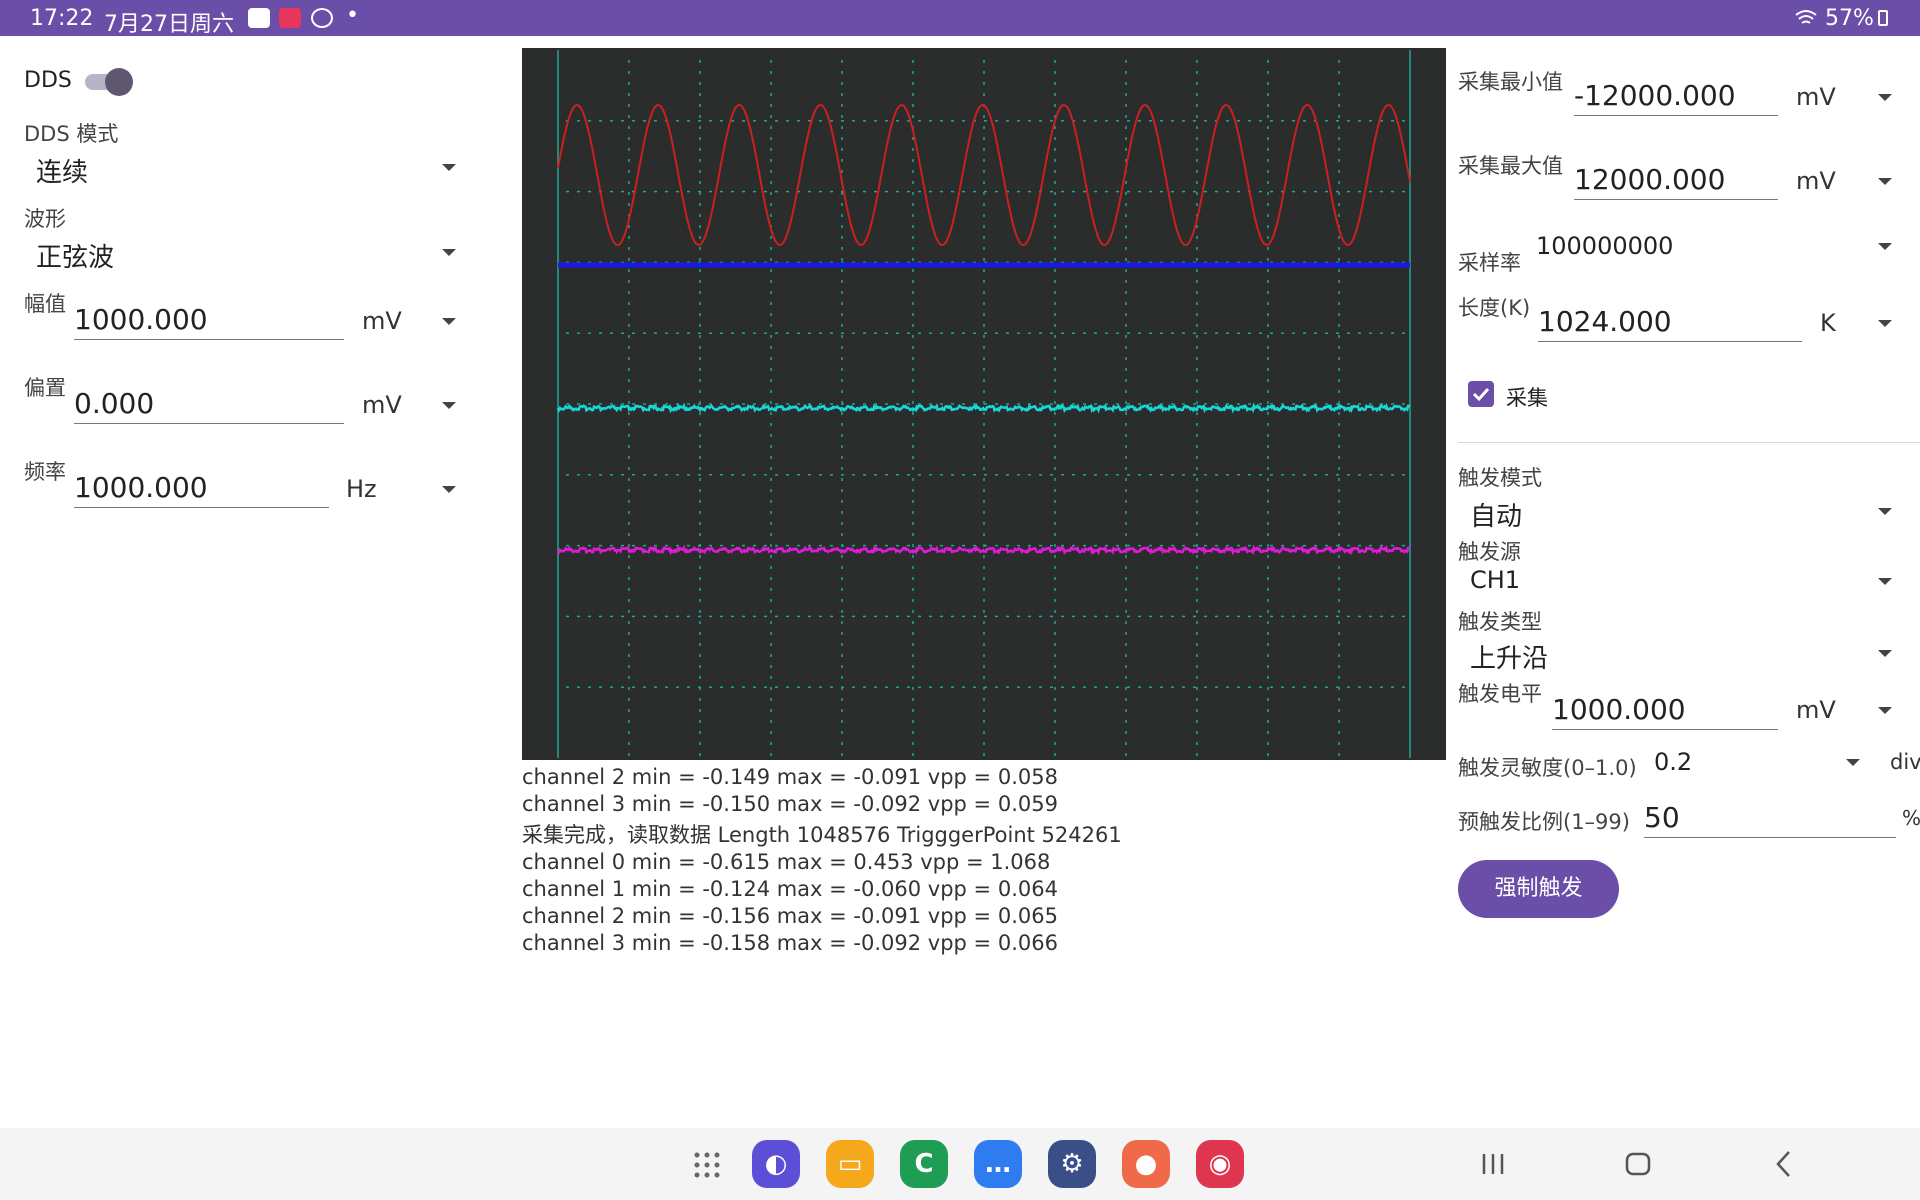 The image size is (1920, 1200). I want to click on battery-icon, so click(1883, 18).